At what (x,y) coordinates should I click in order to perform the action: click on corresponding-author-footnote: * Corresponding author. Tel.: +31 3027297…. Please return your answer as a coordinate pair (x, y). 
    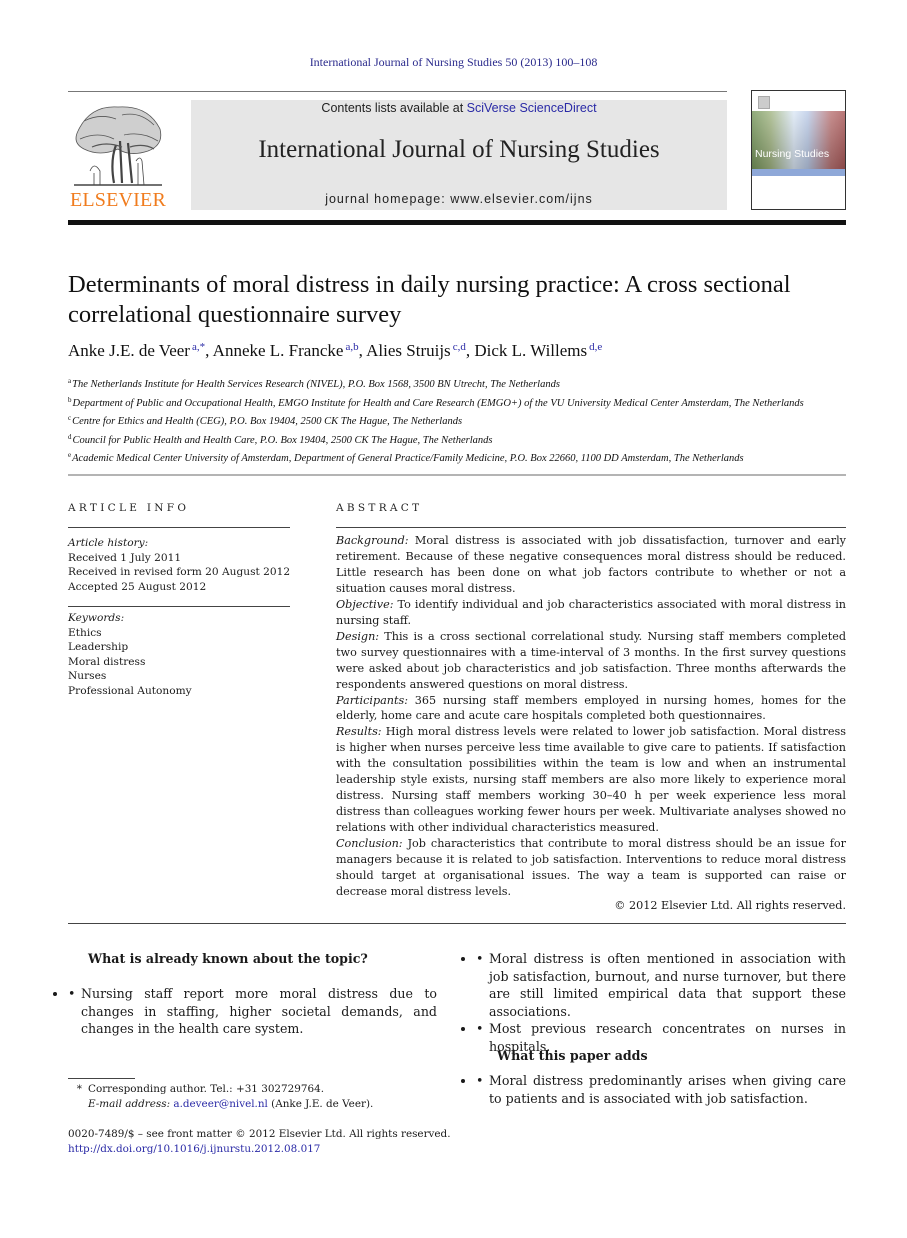
    Looking at the image, I should click on (268, 1097).